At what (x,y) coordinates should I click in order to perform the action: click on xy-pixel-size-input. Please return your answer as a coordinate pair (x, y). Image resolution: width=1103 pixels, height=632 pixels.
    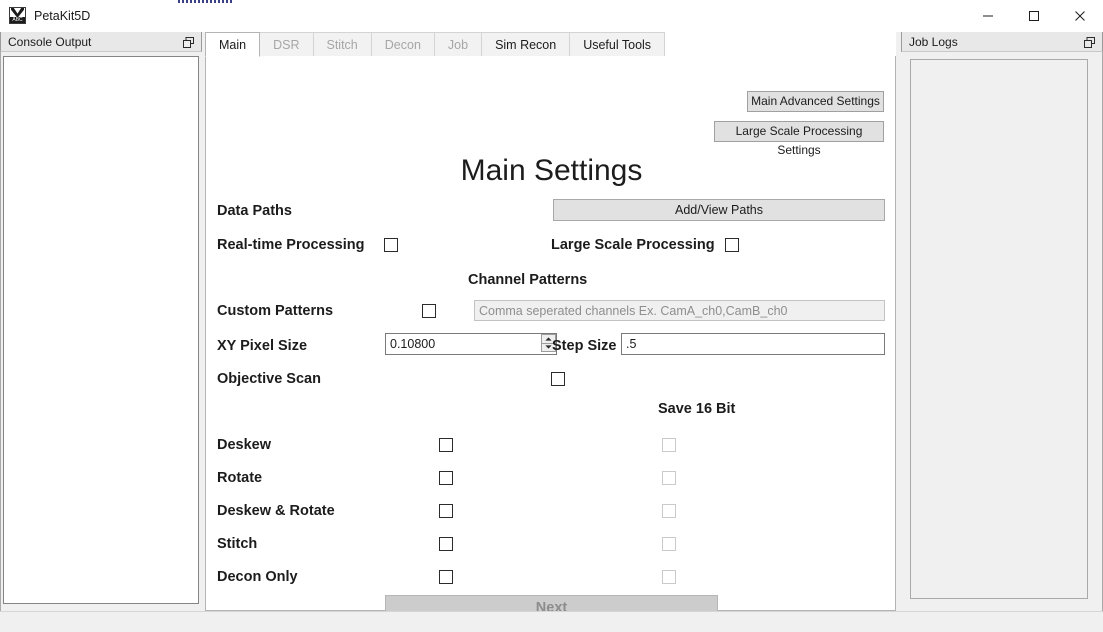
    Looking at the image, I should click on (471, 344).